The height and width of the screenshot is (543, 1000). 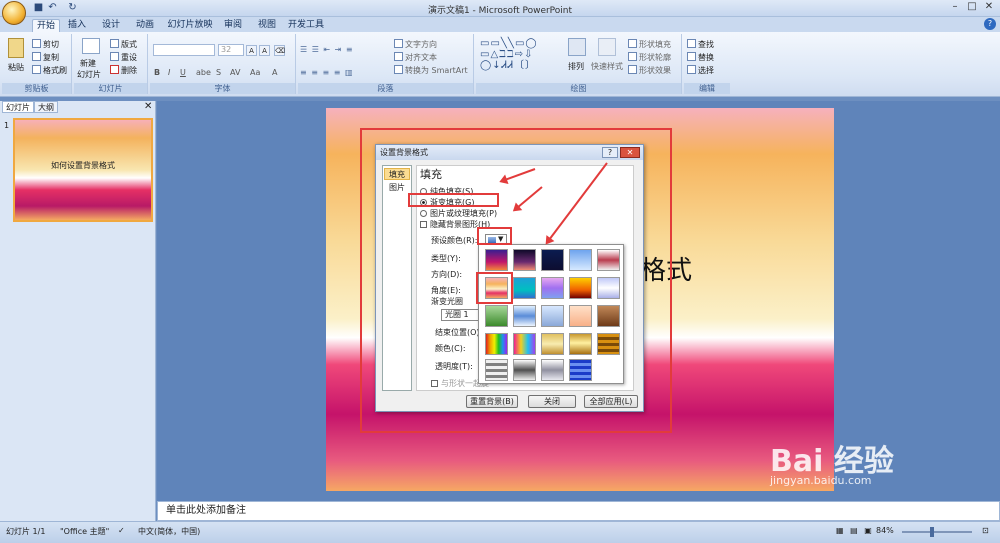 I want to click on delete-button: 删除, so click(x=123, y=70).